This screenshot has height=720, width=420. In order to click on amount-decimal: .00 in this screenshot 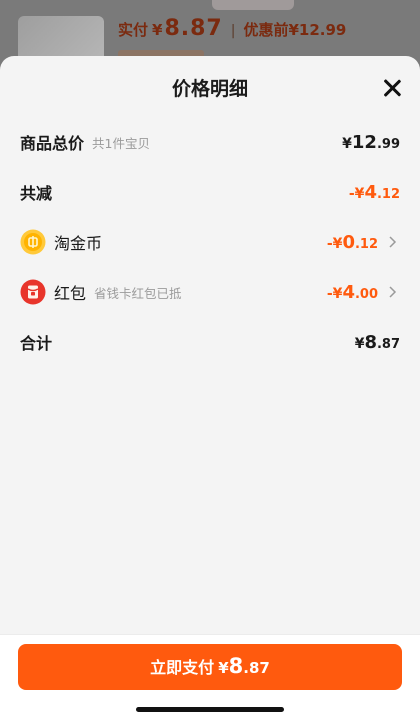, I will do `click(366, 294)`.